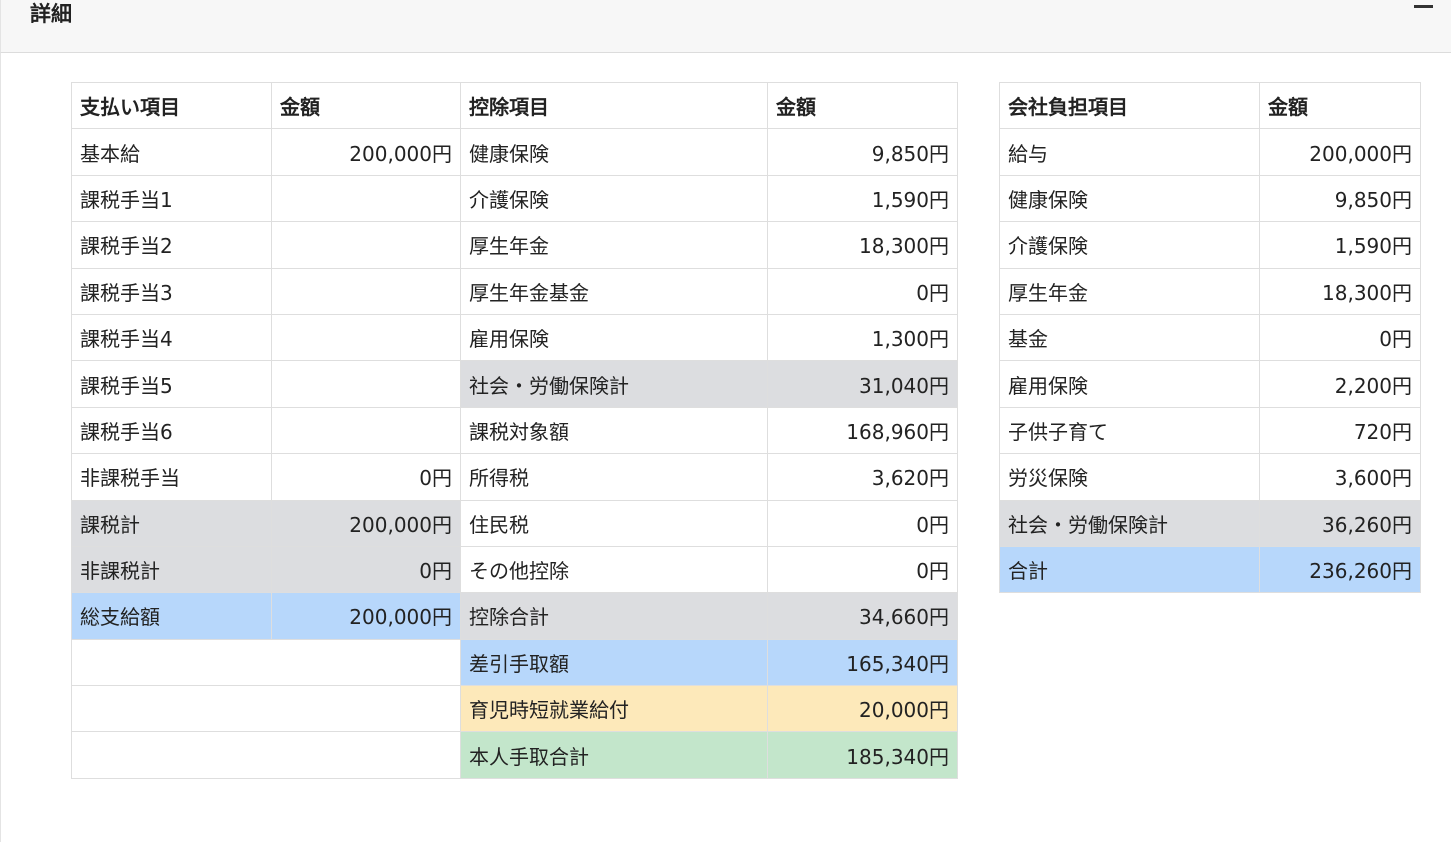 This screenshot has width=1452, height=842. Describe the element at coordinates (171, 477) in the screenshot. I see `payment-label: 非課税手当` at that location.